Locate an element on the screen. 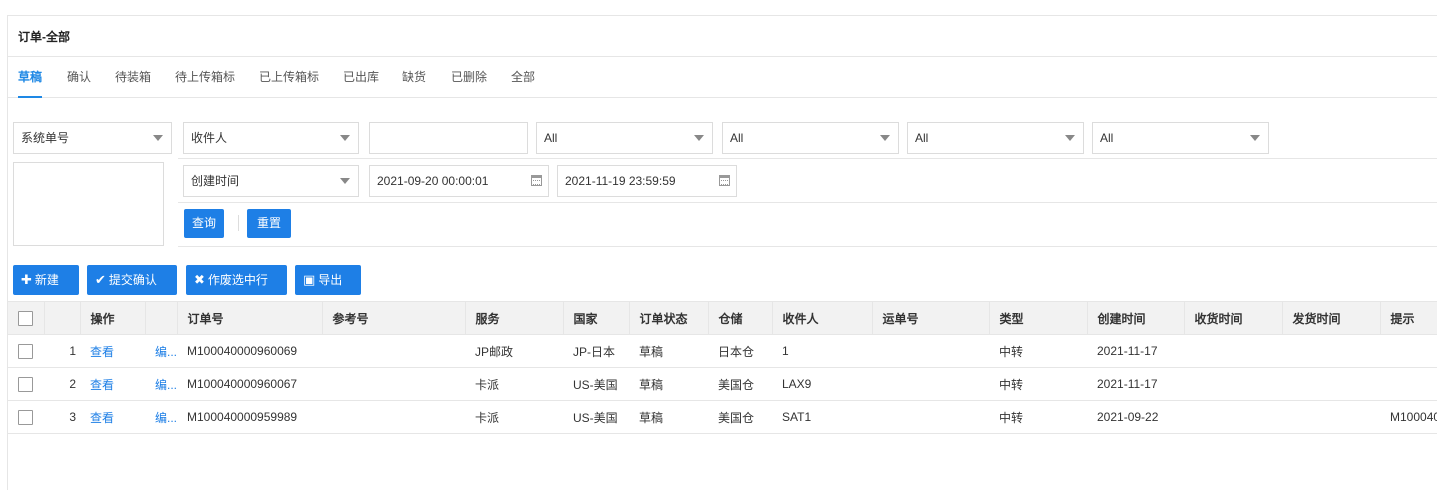 Image resolution: width=1437 pixels, height=490 pixels. col-header-actions-extra is located at coordinates (161, 318).